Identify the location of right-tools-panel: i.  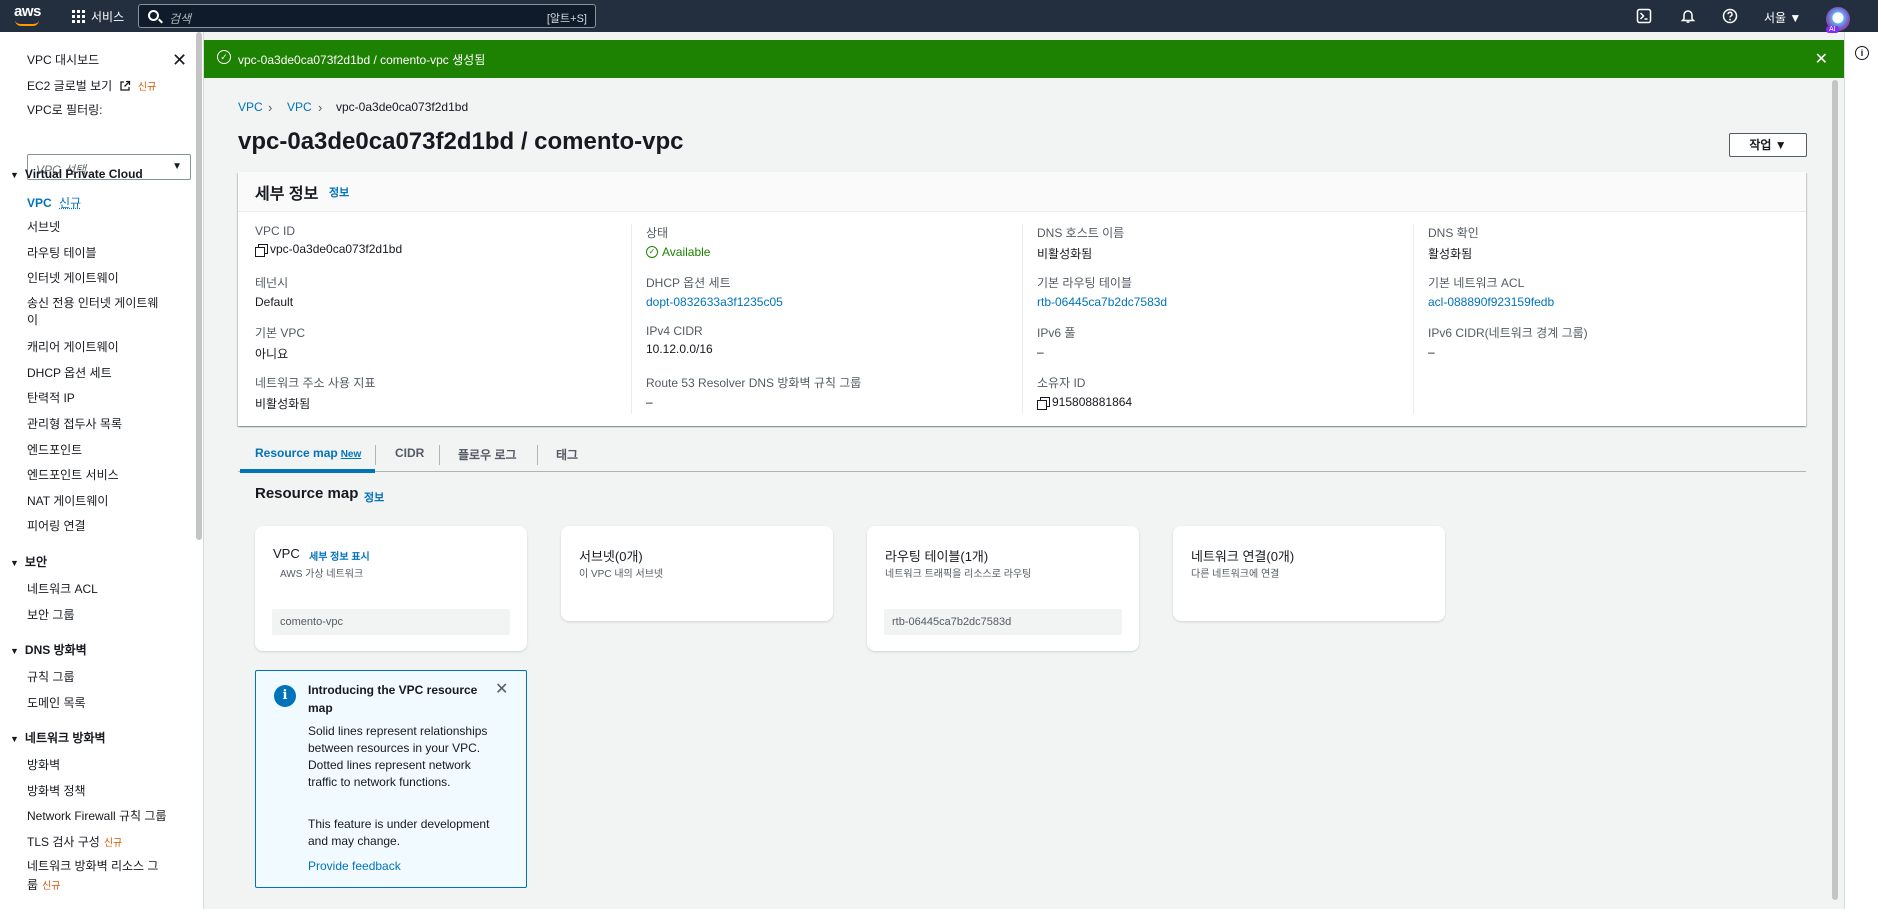
(1861, 470).